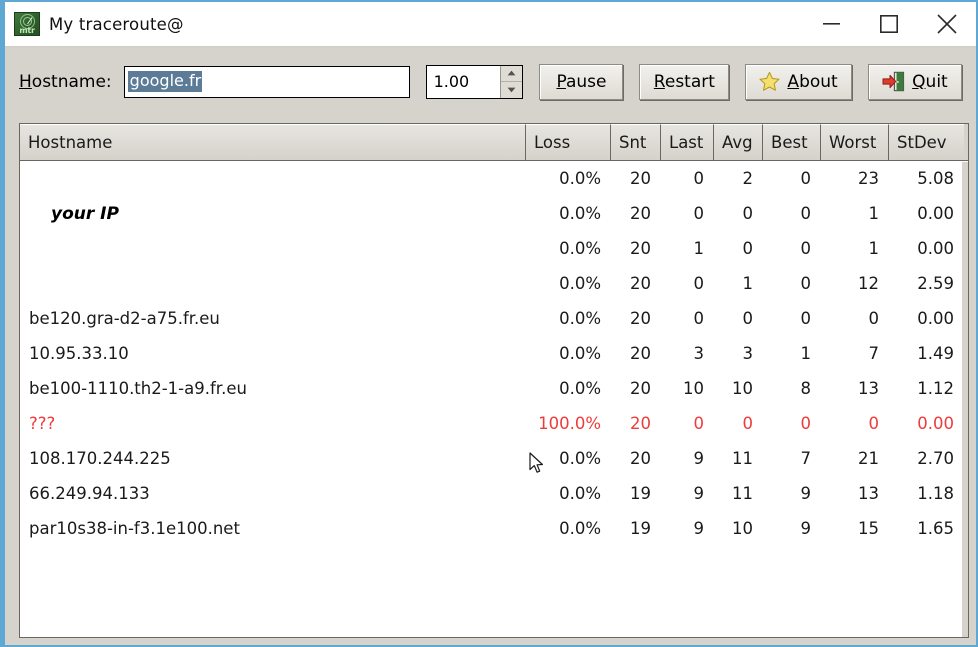 This screenshot has width=978, height=647. I want to click on cell-hostname: 66.249.94.133, so click(89, 493).